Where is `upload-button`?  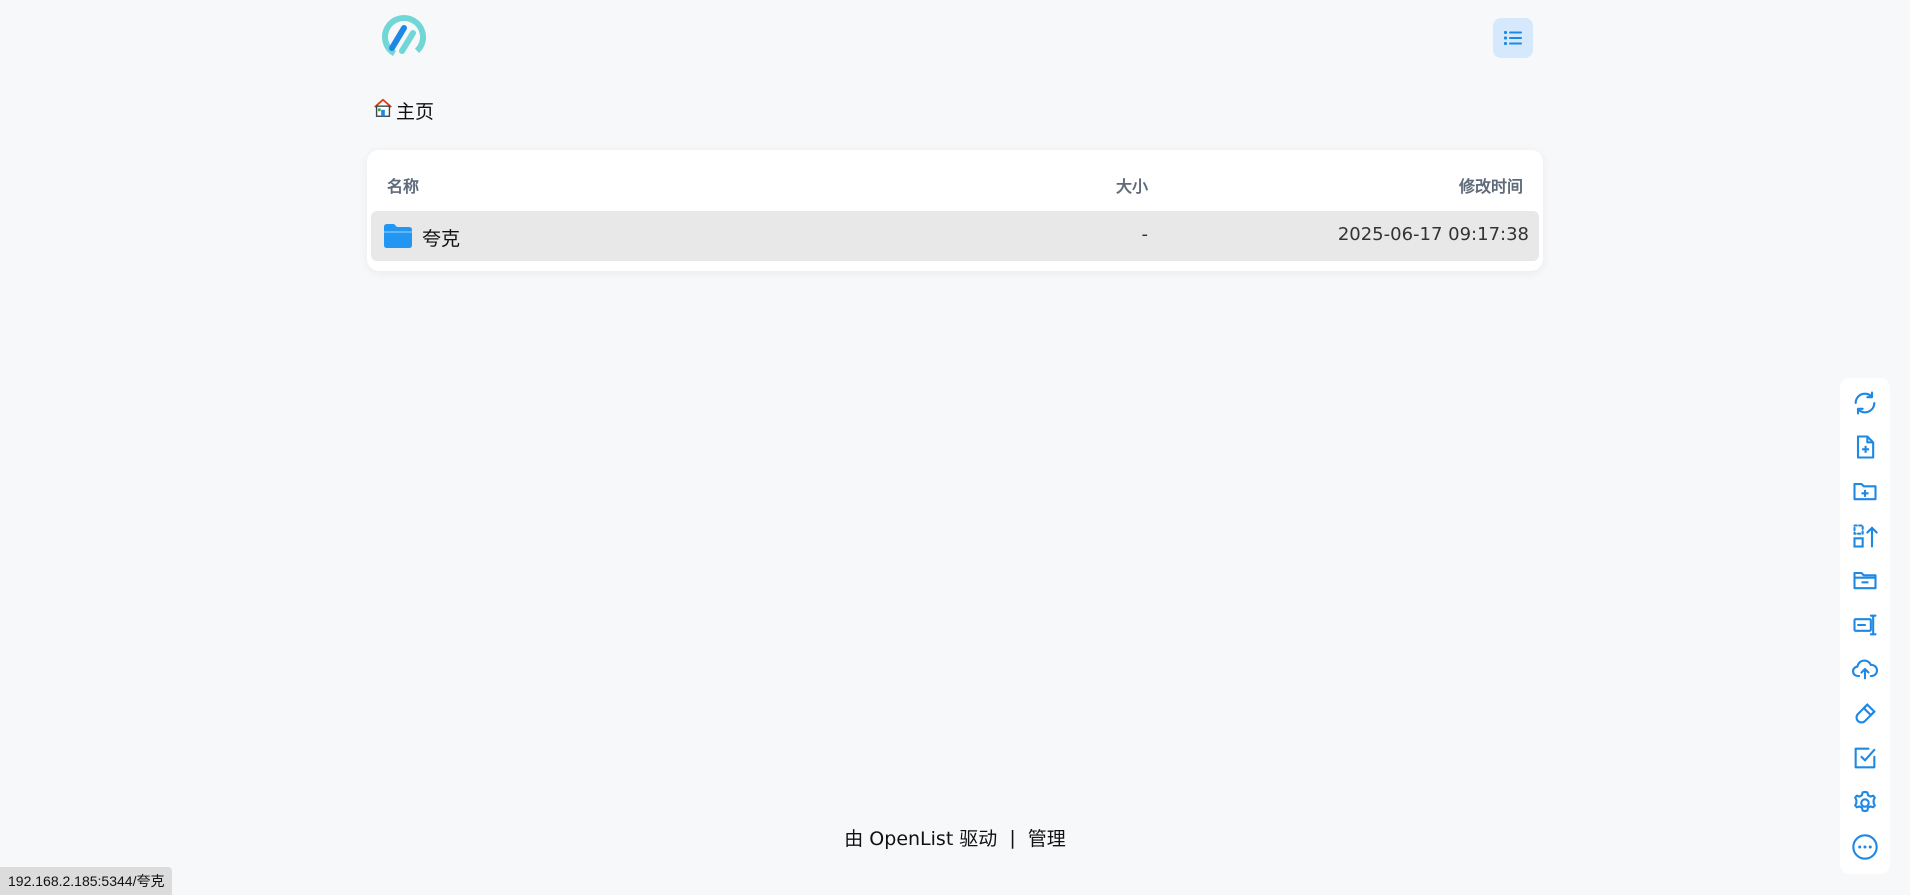 upload-button is located at coordinates (1865, 669).